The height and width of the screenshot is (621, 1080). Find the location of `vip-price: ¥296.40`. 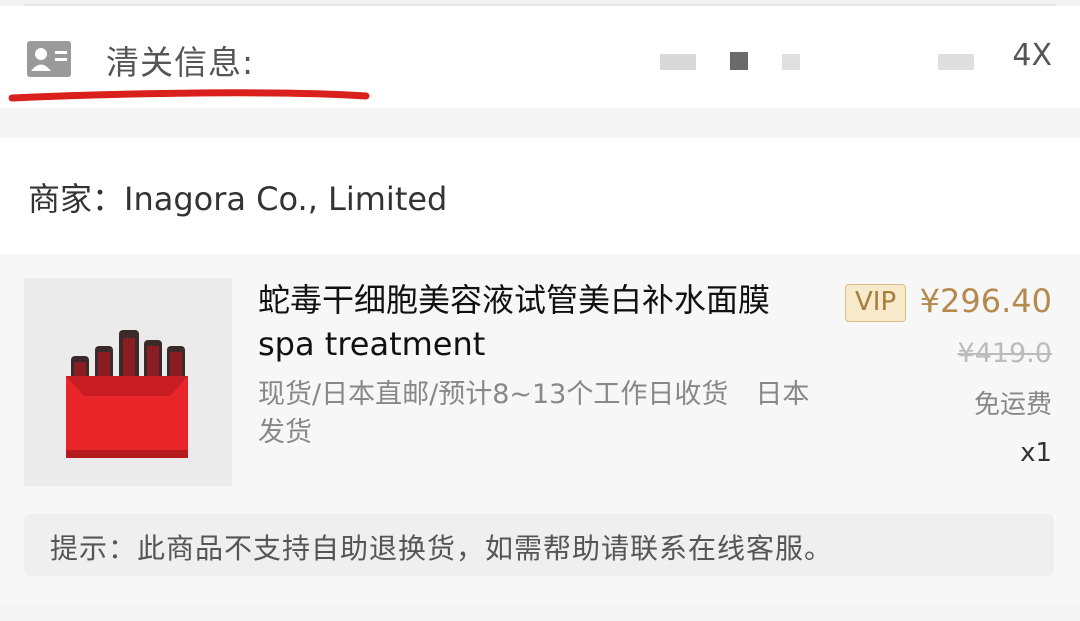

vip-price: ¥296.40 is located at coordinates (985, 301).